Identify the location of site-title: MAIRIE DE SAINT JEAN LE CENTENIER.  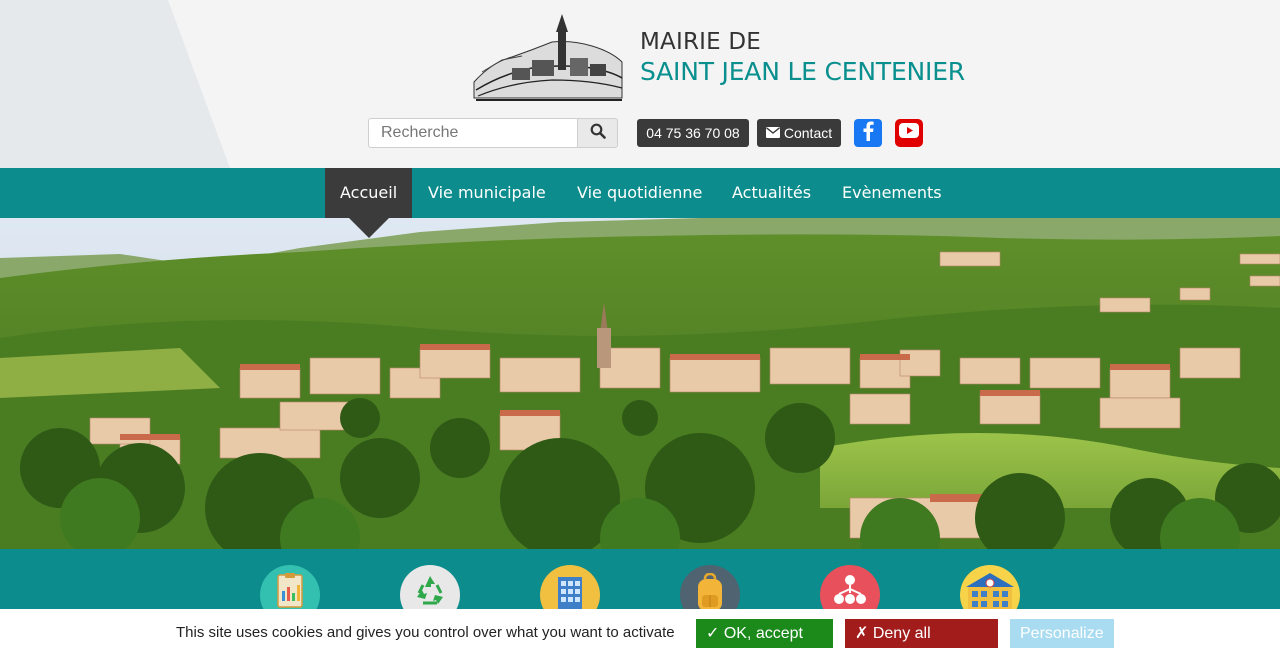
(802, 58).